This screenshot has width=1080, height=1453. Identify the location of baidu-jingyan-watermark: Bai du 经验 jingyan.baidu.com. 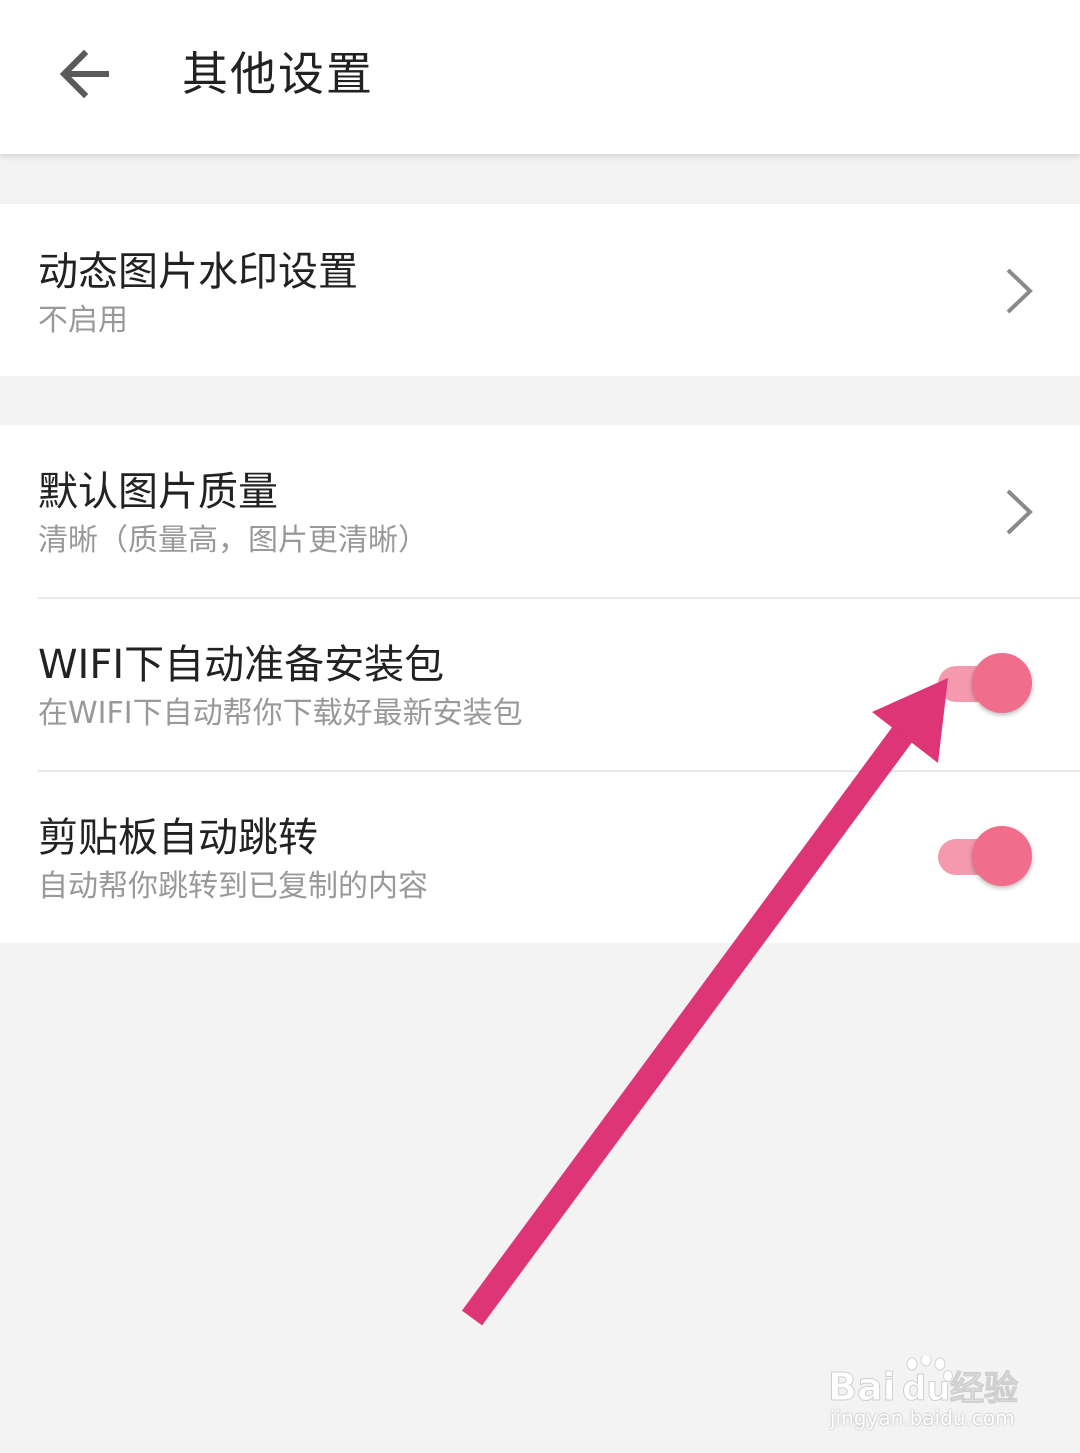
(926, 1386).